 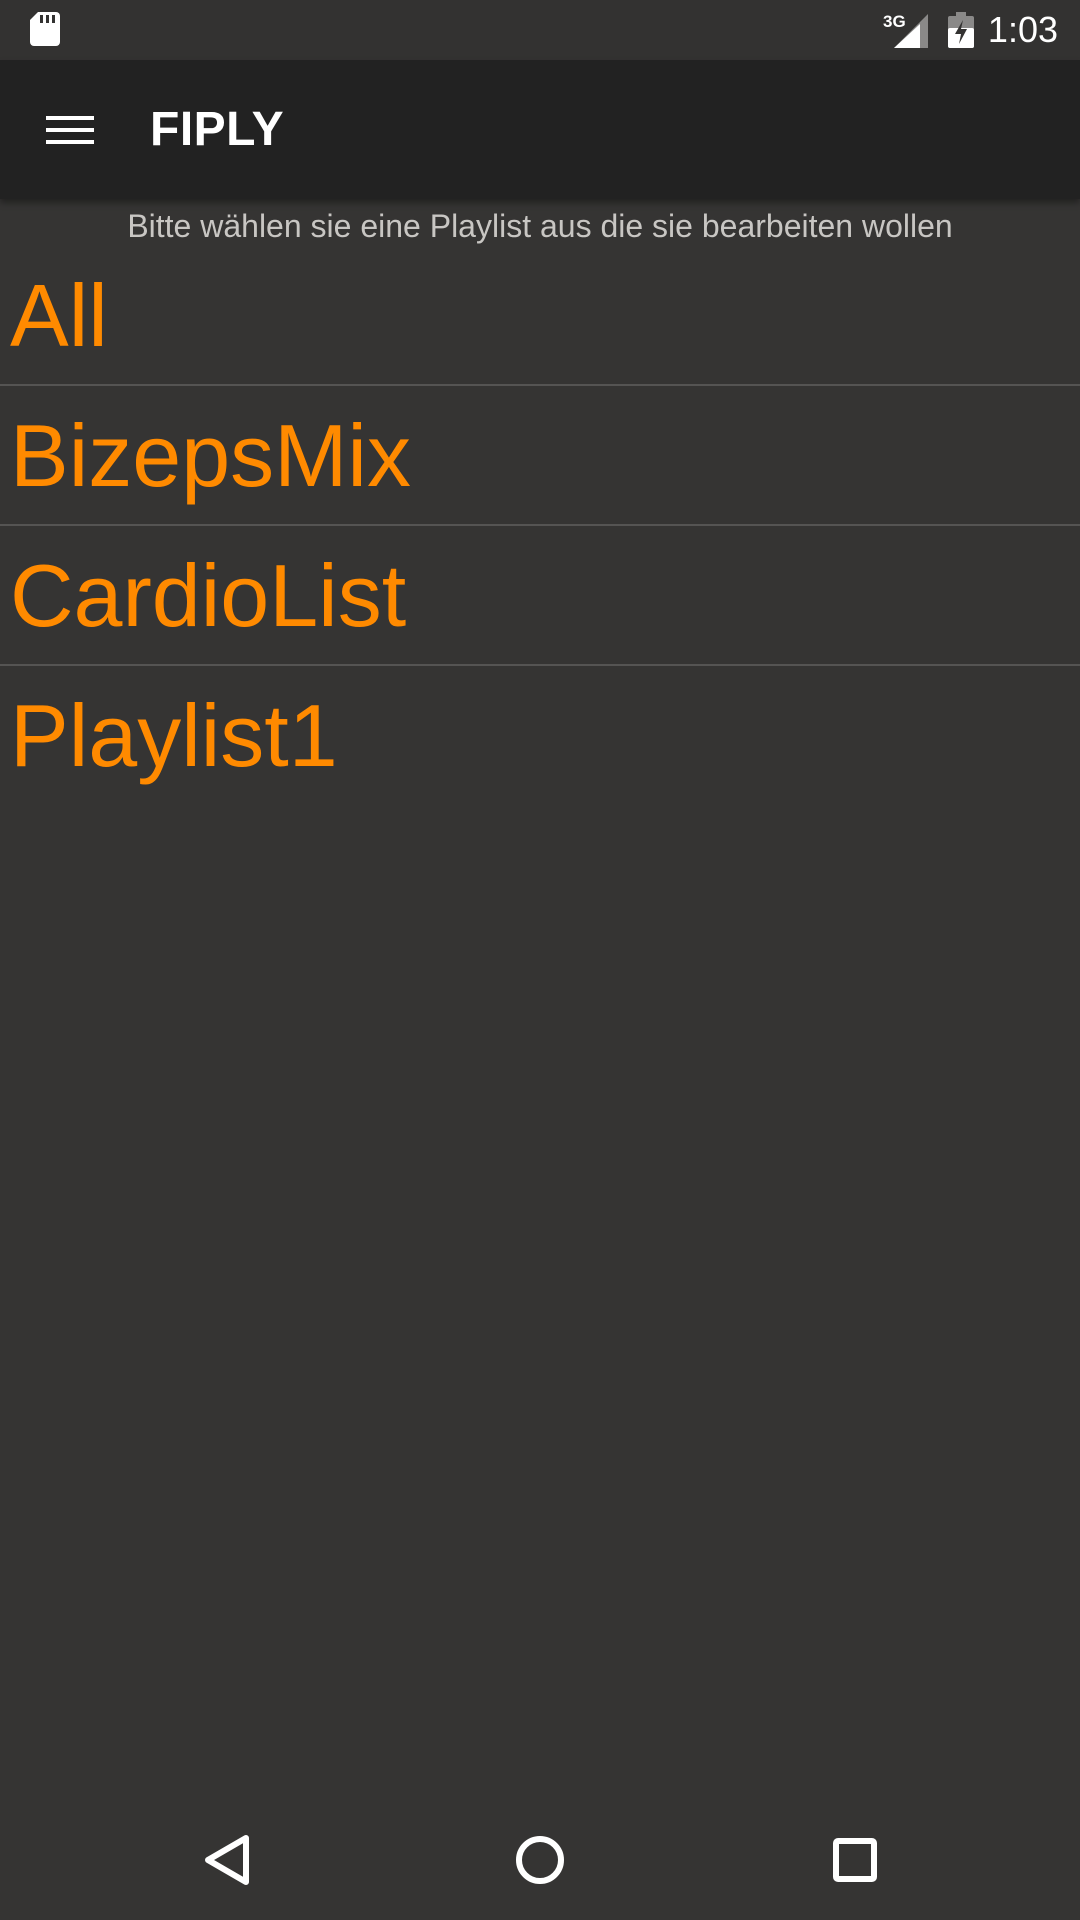 I want to click on recent-apps-icon, so click(x=855, y=1860).